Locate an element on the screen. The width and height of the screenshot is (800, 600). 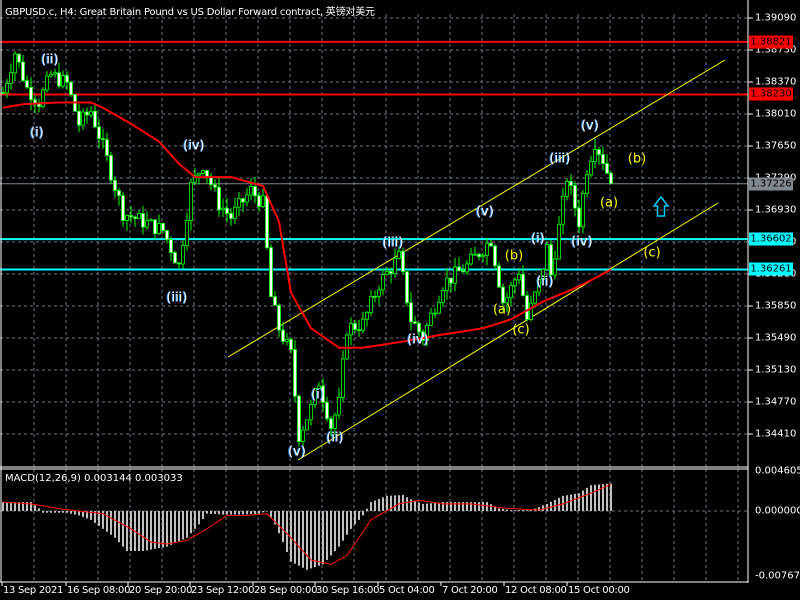
price-tag-support-1: 1.36602 is located at coordinates (771, 239).